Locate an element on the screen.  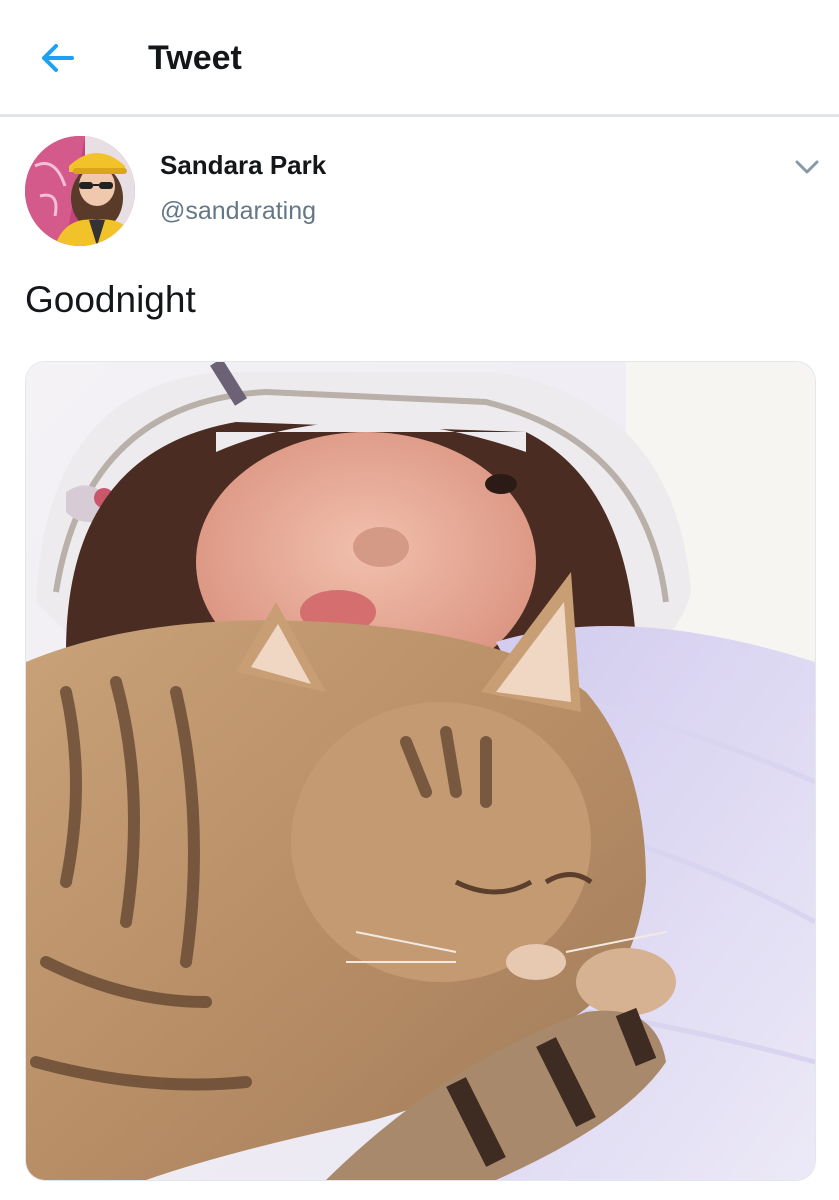
author-handle: @sandarating is located at coordinates (238, 211).